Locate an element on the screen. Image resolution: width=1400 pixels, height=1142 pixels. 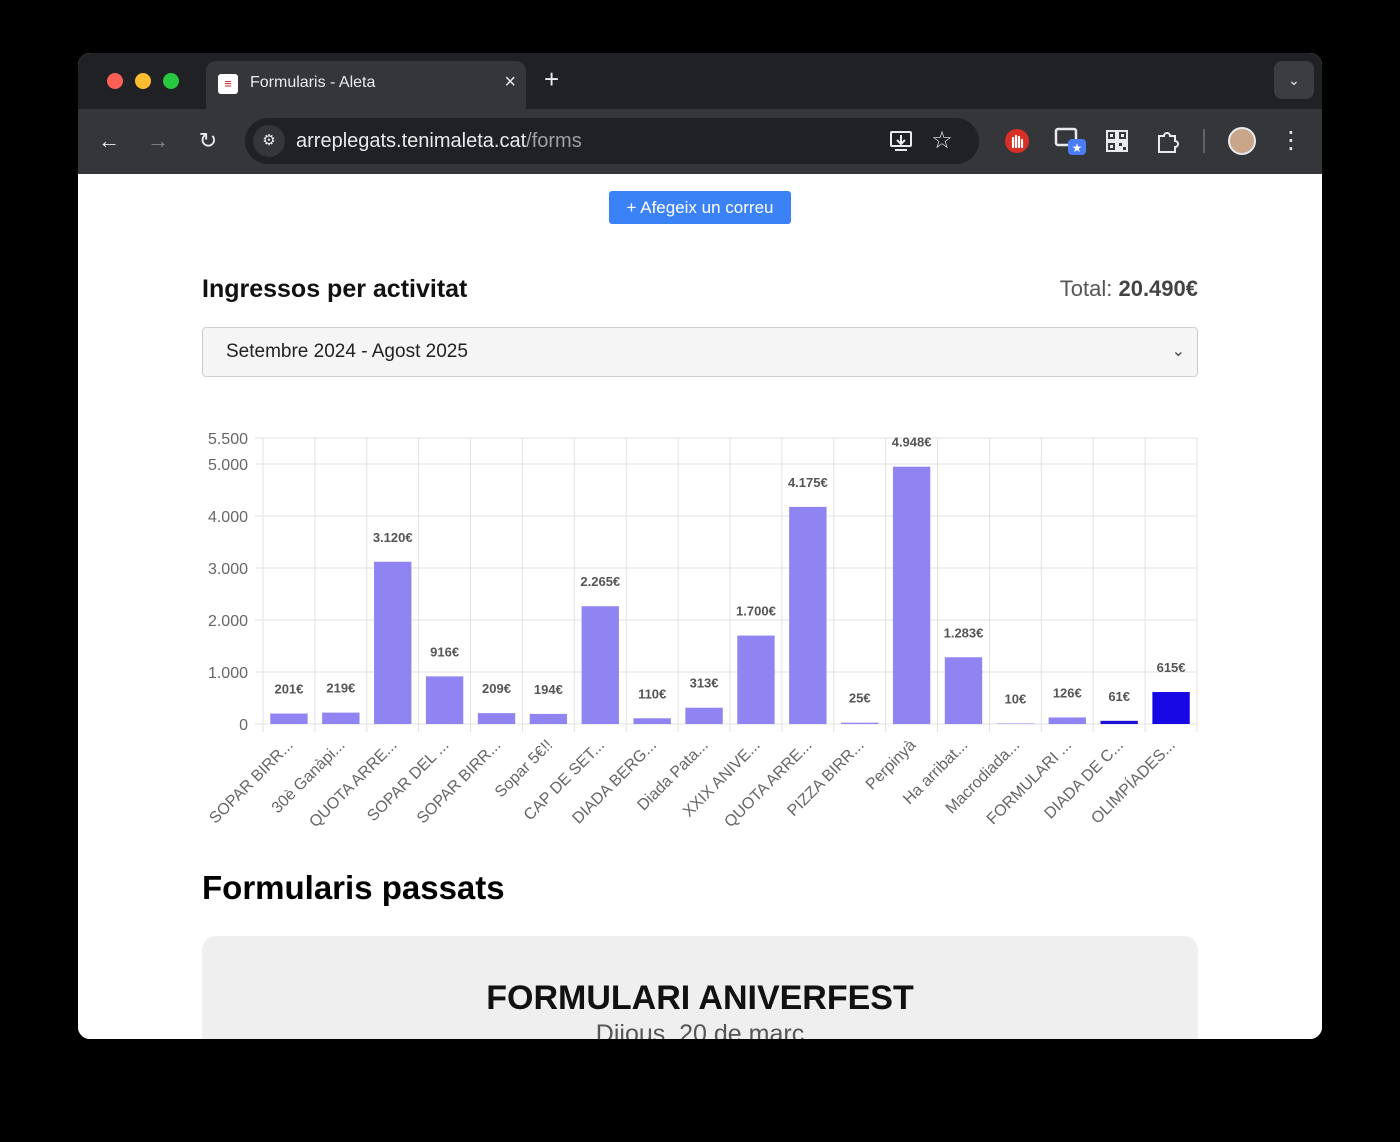
tab-title: Formularis - Aleta is located at coordinates (313, 82).